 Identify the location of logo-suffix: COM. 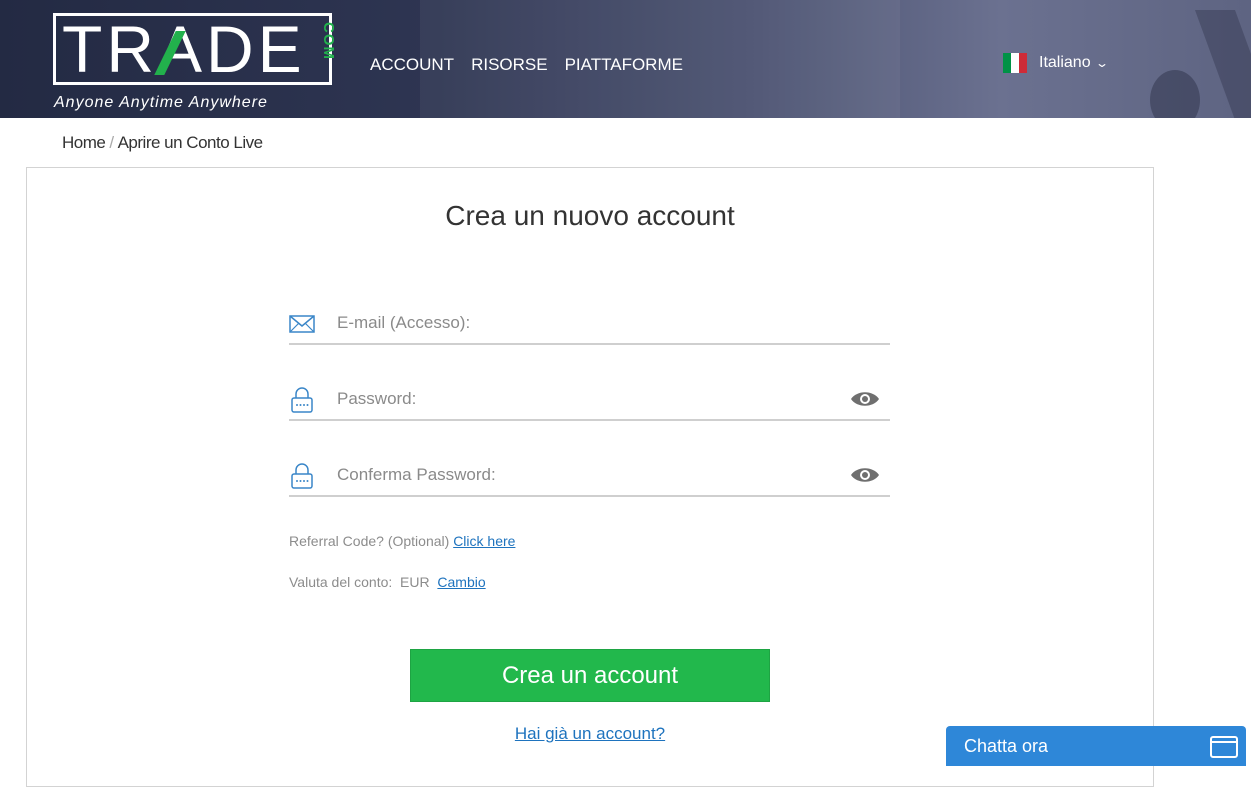
(328, 41).